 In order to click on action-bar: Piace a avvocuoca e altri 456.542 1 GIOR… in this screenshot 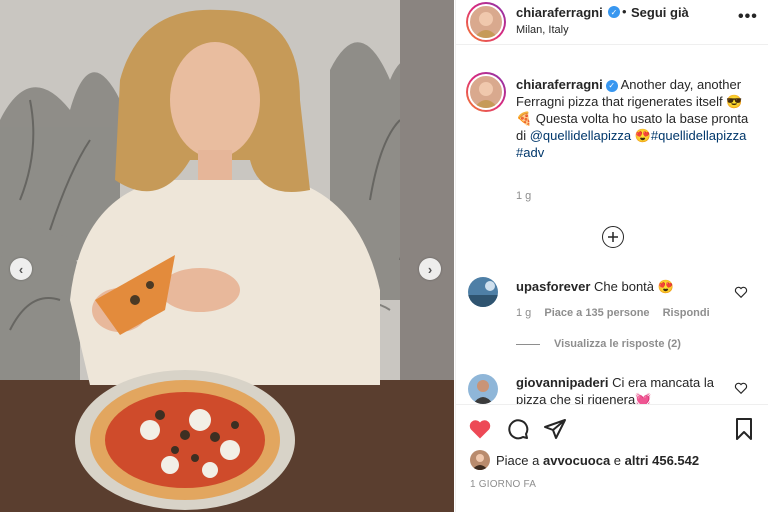, I will do `click(612, 458)`.